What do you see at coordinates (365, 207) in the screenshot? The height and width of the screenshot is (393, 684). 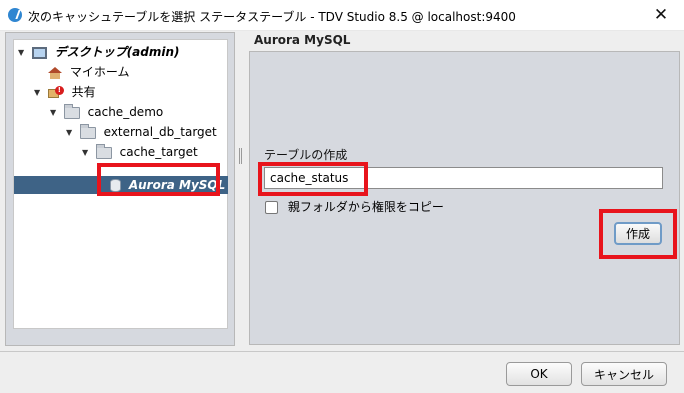 I see `copy-permissions-label: 親フォルダから権限をコピー` at bounding box center [365, 207].